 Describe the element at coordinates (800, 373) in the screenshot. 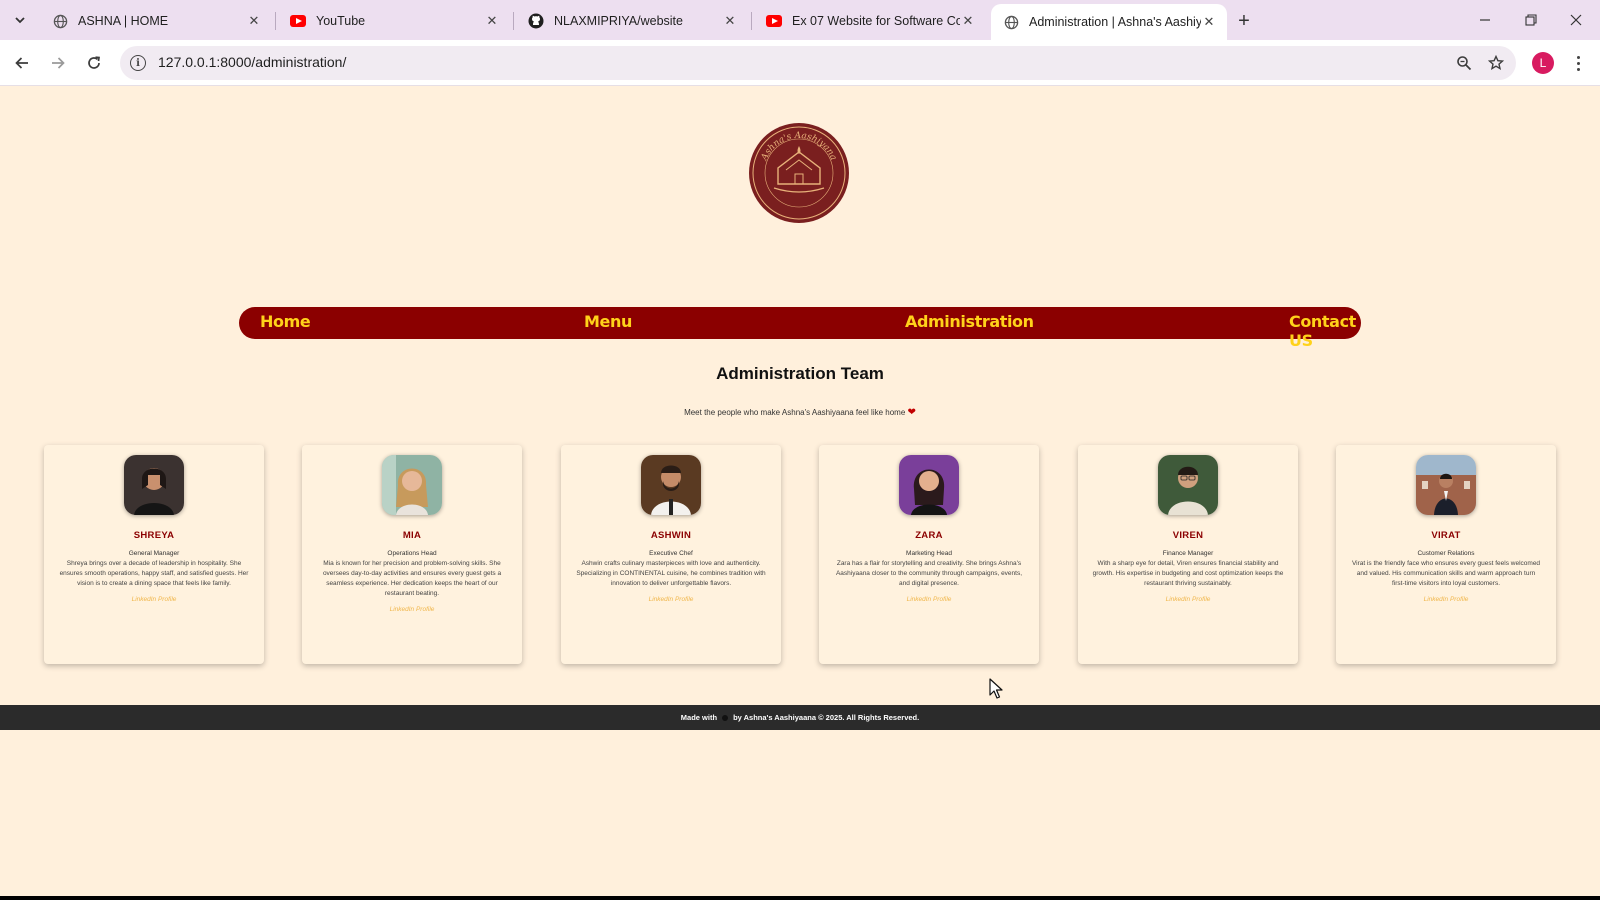

I see `page-title: Administration Team` at that location.